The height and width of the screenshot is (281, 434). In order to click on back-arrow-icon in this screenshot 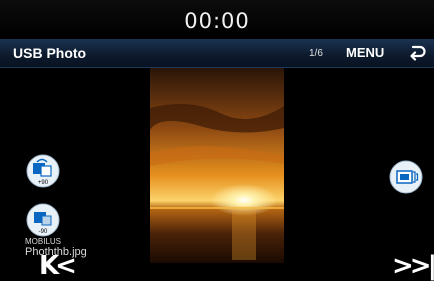, I will do `click(417, 52)`.